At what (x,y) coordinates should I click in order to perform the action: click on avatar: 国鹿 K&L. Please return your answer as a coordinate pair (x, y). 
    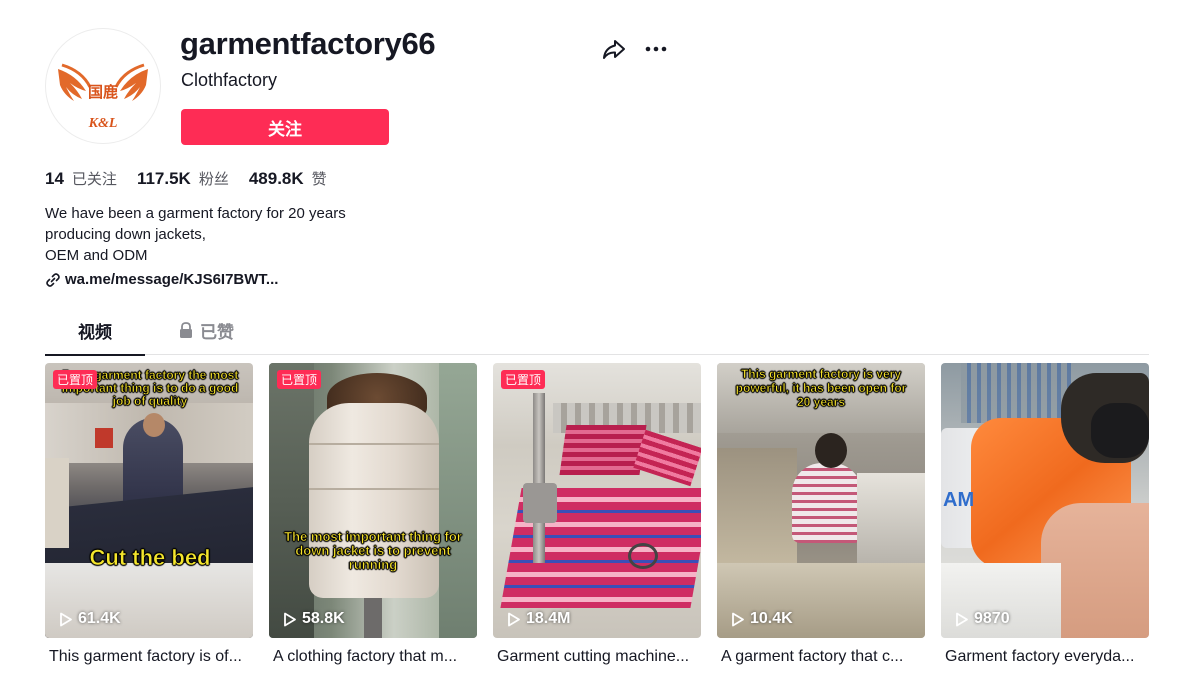
    Looking at the image, I should click on (103, 86).